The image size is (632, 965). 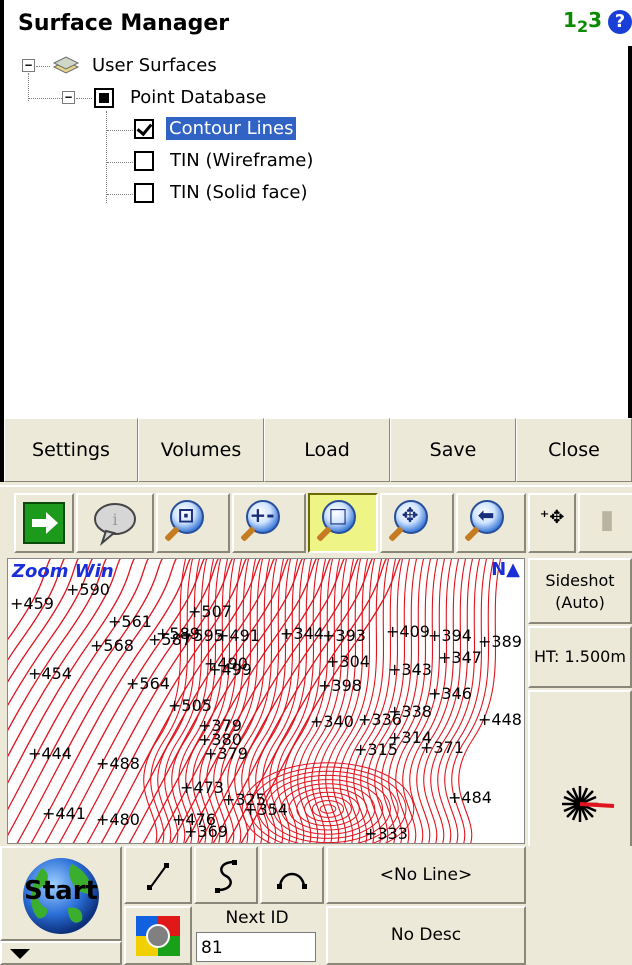 I want to click on contour-lines-checkbox, so click(x=144, y=129).